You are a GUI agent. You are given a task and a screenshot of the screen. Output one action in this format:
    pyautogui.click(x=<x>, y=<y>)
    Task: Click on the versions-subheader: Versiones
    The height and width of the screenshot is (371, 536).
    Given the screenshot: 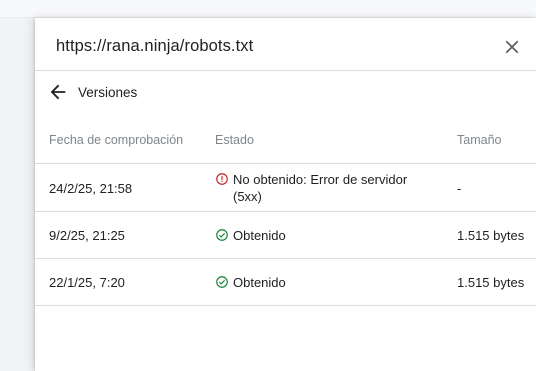 What is the action you would take?
    pyautogui.click(x=285, y=92)
    